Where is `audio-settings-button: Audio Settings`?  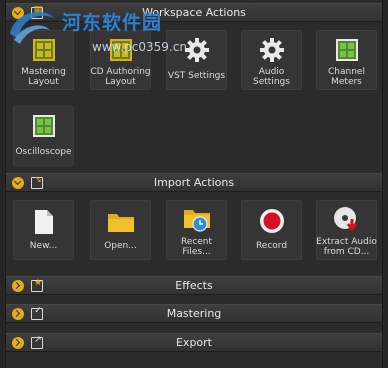
audio-settings-button: Audio Settings is located at coordinates (271, 60).